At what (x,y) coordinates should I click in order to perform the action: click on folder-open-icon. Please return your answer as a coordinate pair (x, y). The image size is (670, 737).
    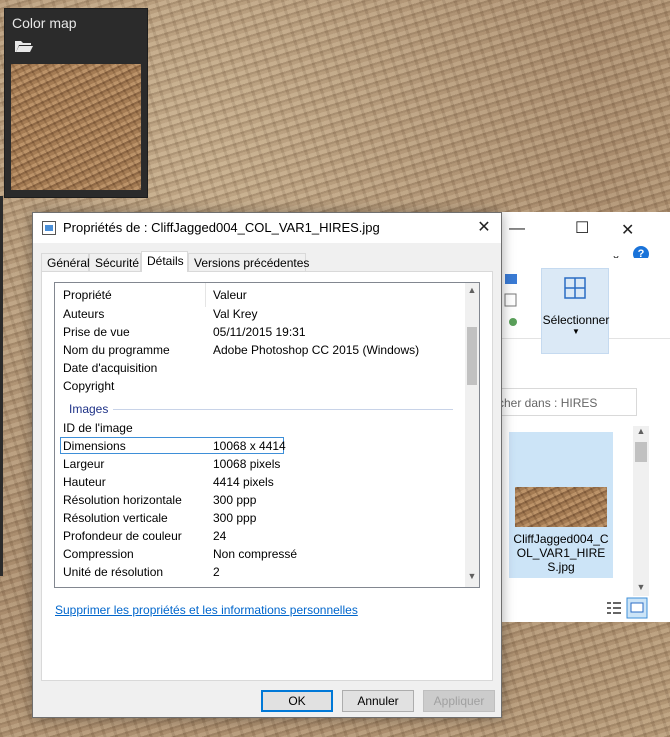
    Looking at the image, I should click on (24, 46).